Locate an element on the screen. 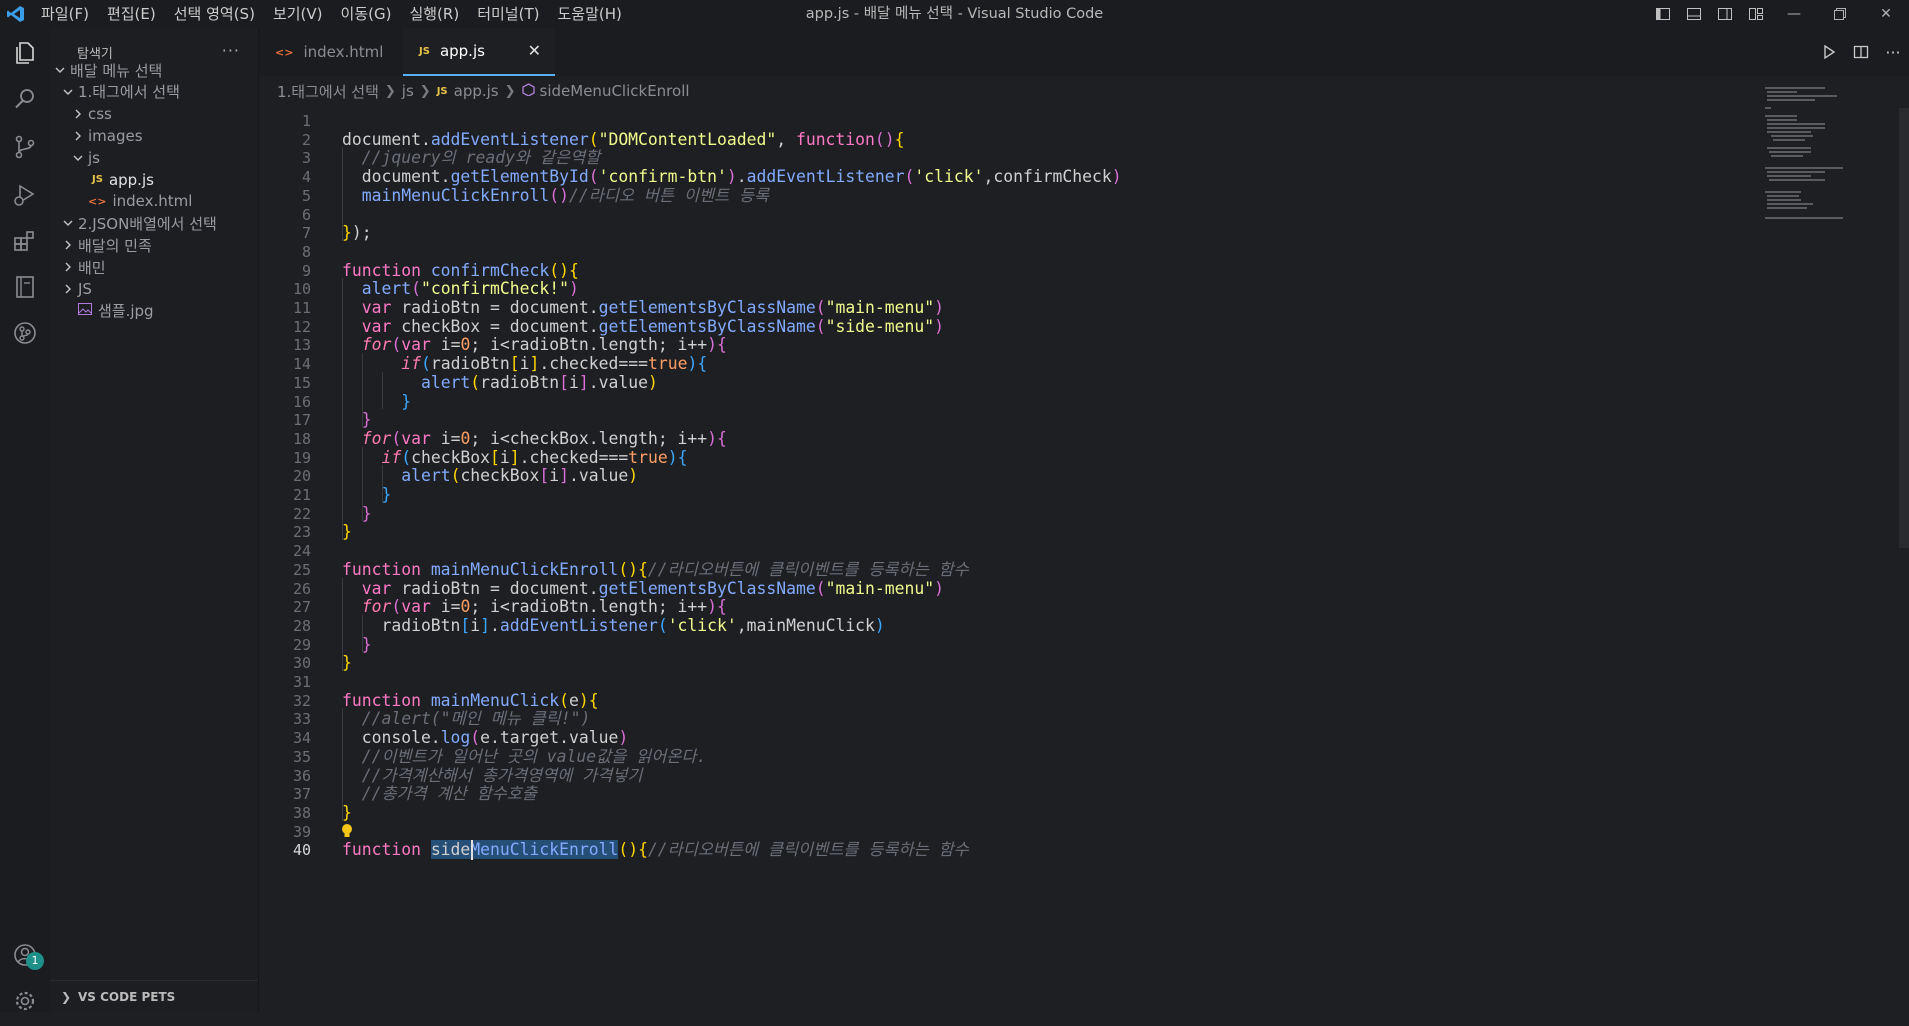 The image size is (1909, 1026). tree-item-label: app.js is located at coordinates (131, 179).